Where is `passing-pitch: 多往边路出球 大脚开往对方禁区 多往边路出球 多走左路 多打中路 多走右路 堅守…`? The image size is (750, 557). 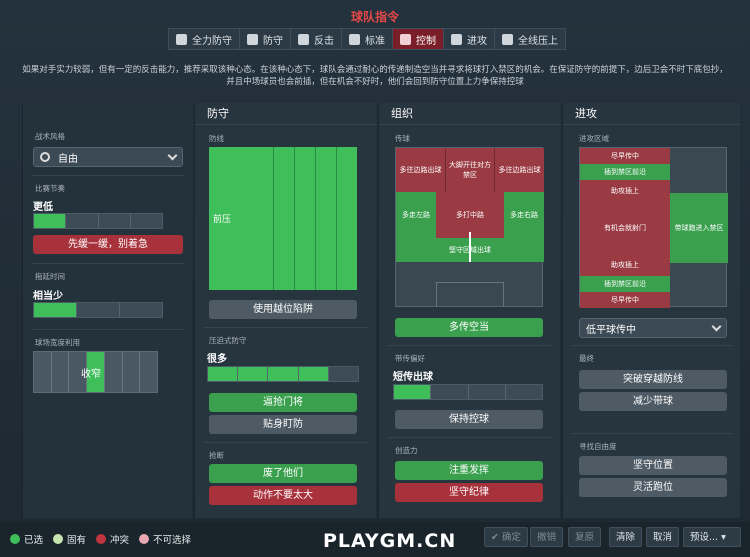
passing-pitch: 多往边路出球 大脚开往对方禁区 多往边路出球 多走左路 多打中路 多走右路 堅守… is located at coordinates (469, 227).